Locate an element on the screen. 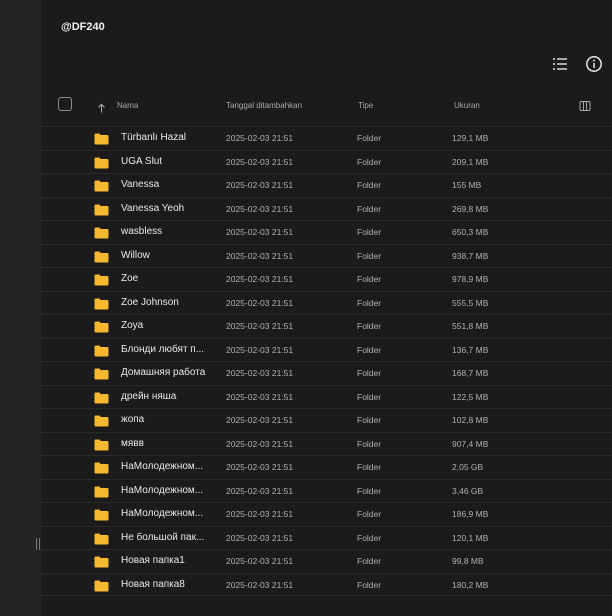 The width and height of the screenshot is (612, 616). file-size: 155 MB is located at coordinates (467, 185).